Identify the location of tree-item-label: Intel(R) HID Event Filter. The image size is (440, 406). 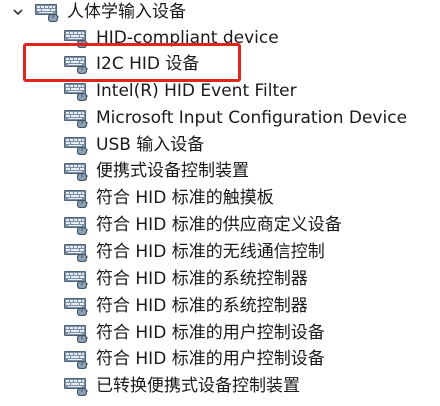
(196, 91).